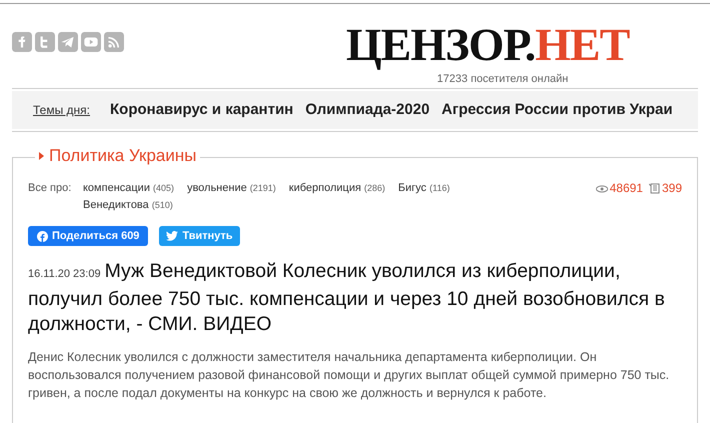 Image resolution: width=710 pixels, height=423 pixels. What do you see at coordinates (424, 188) in the screenshot?
I see `tag-link: Бигус (116)` at bounding box center [424, 188].